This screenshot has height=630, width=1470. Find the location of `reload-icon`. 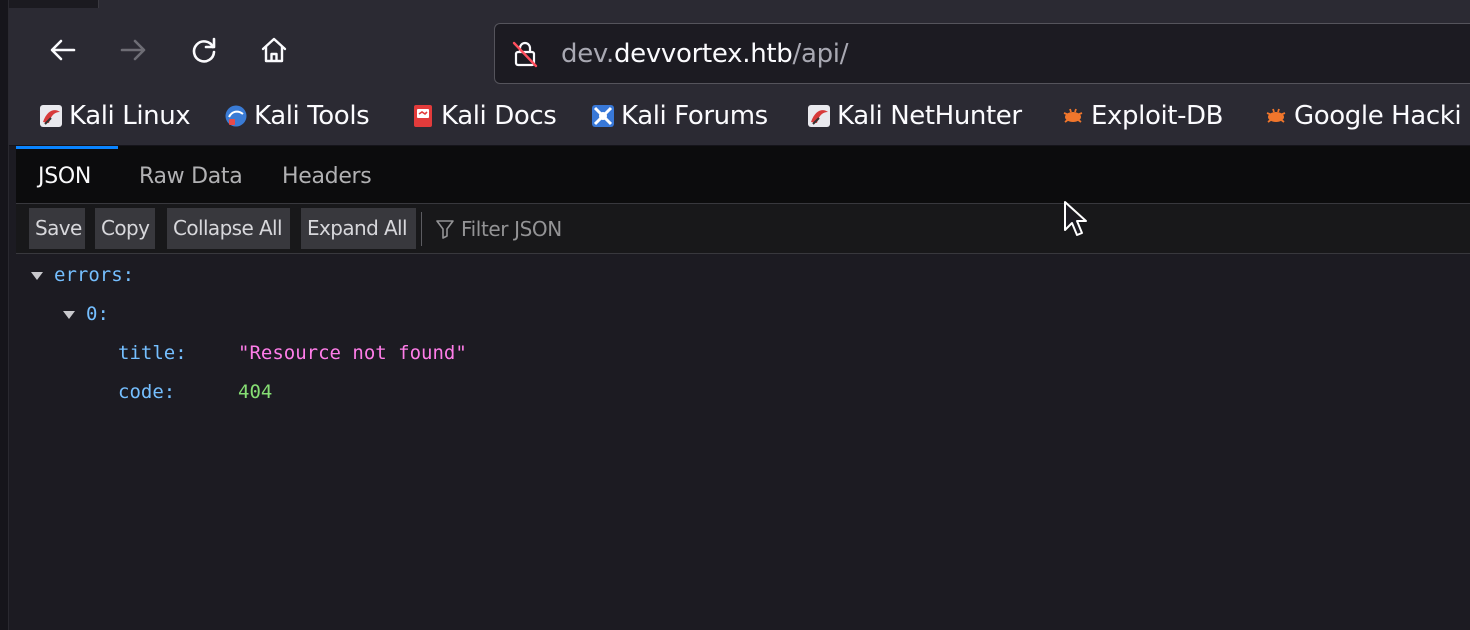

reload-icon is located at coordinates (204, 50).